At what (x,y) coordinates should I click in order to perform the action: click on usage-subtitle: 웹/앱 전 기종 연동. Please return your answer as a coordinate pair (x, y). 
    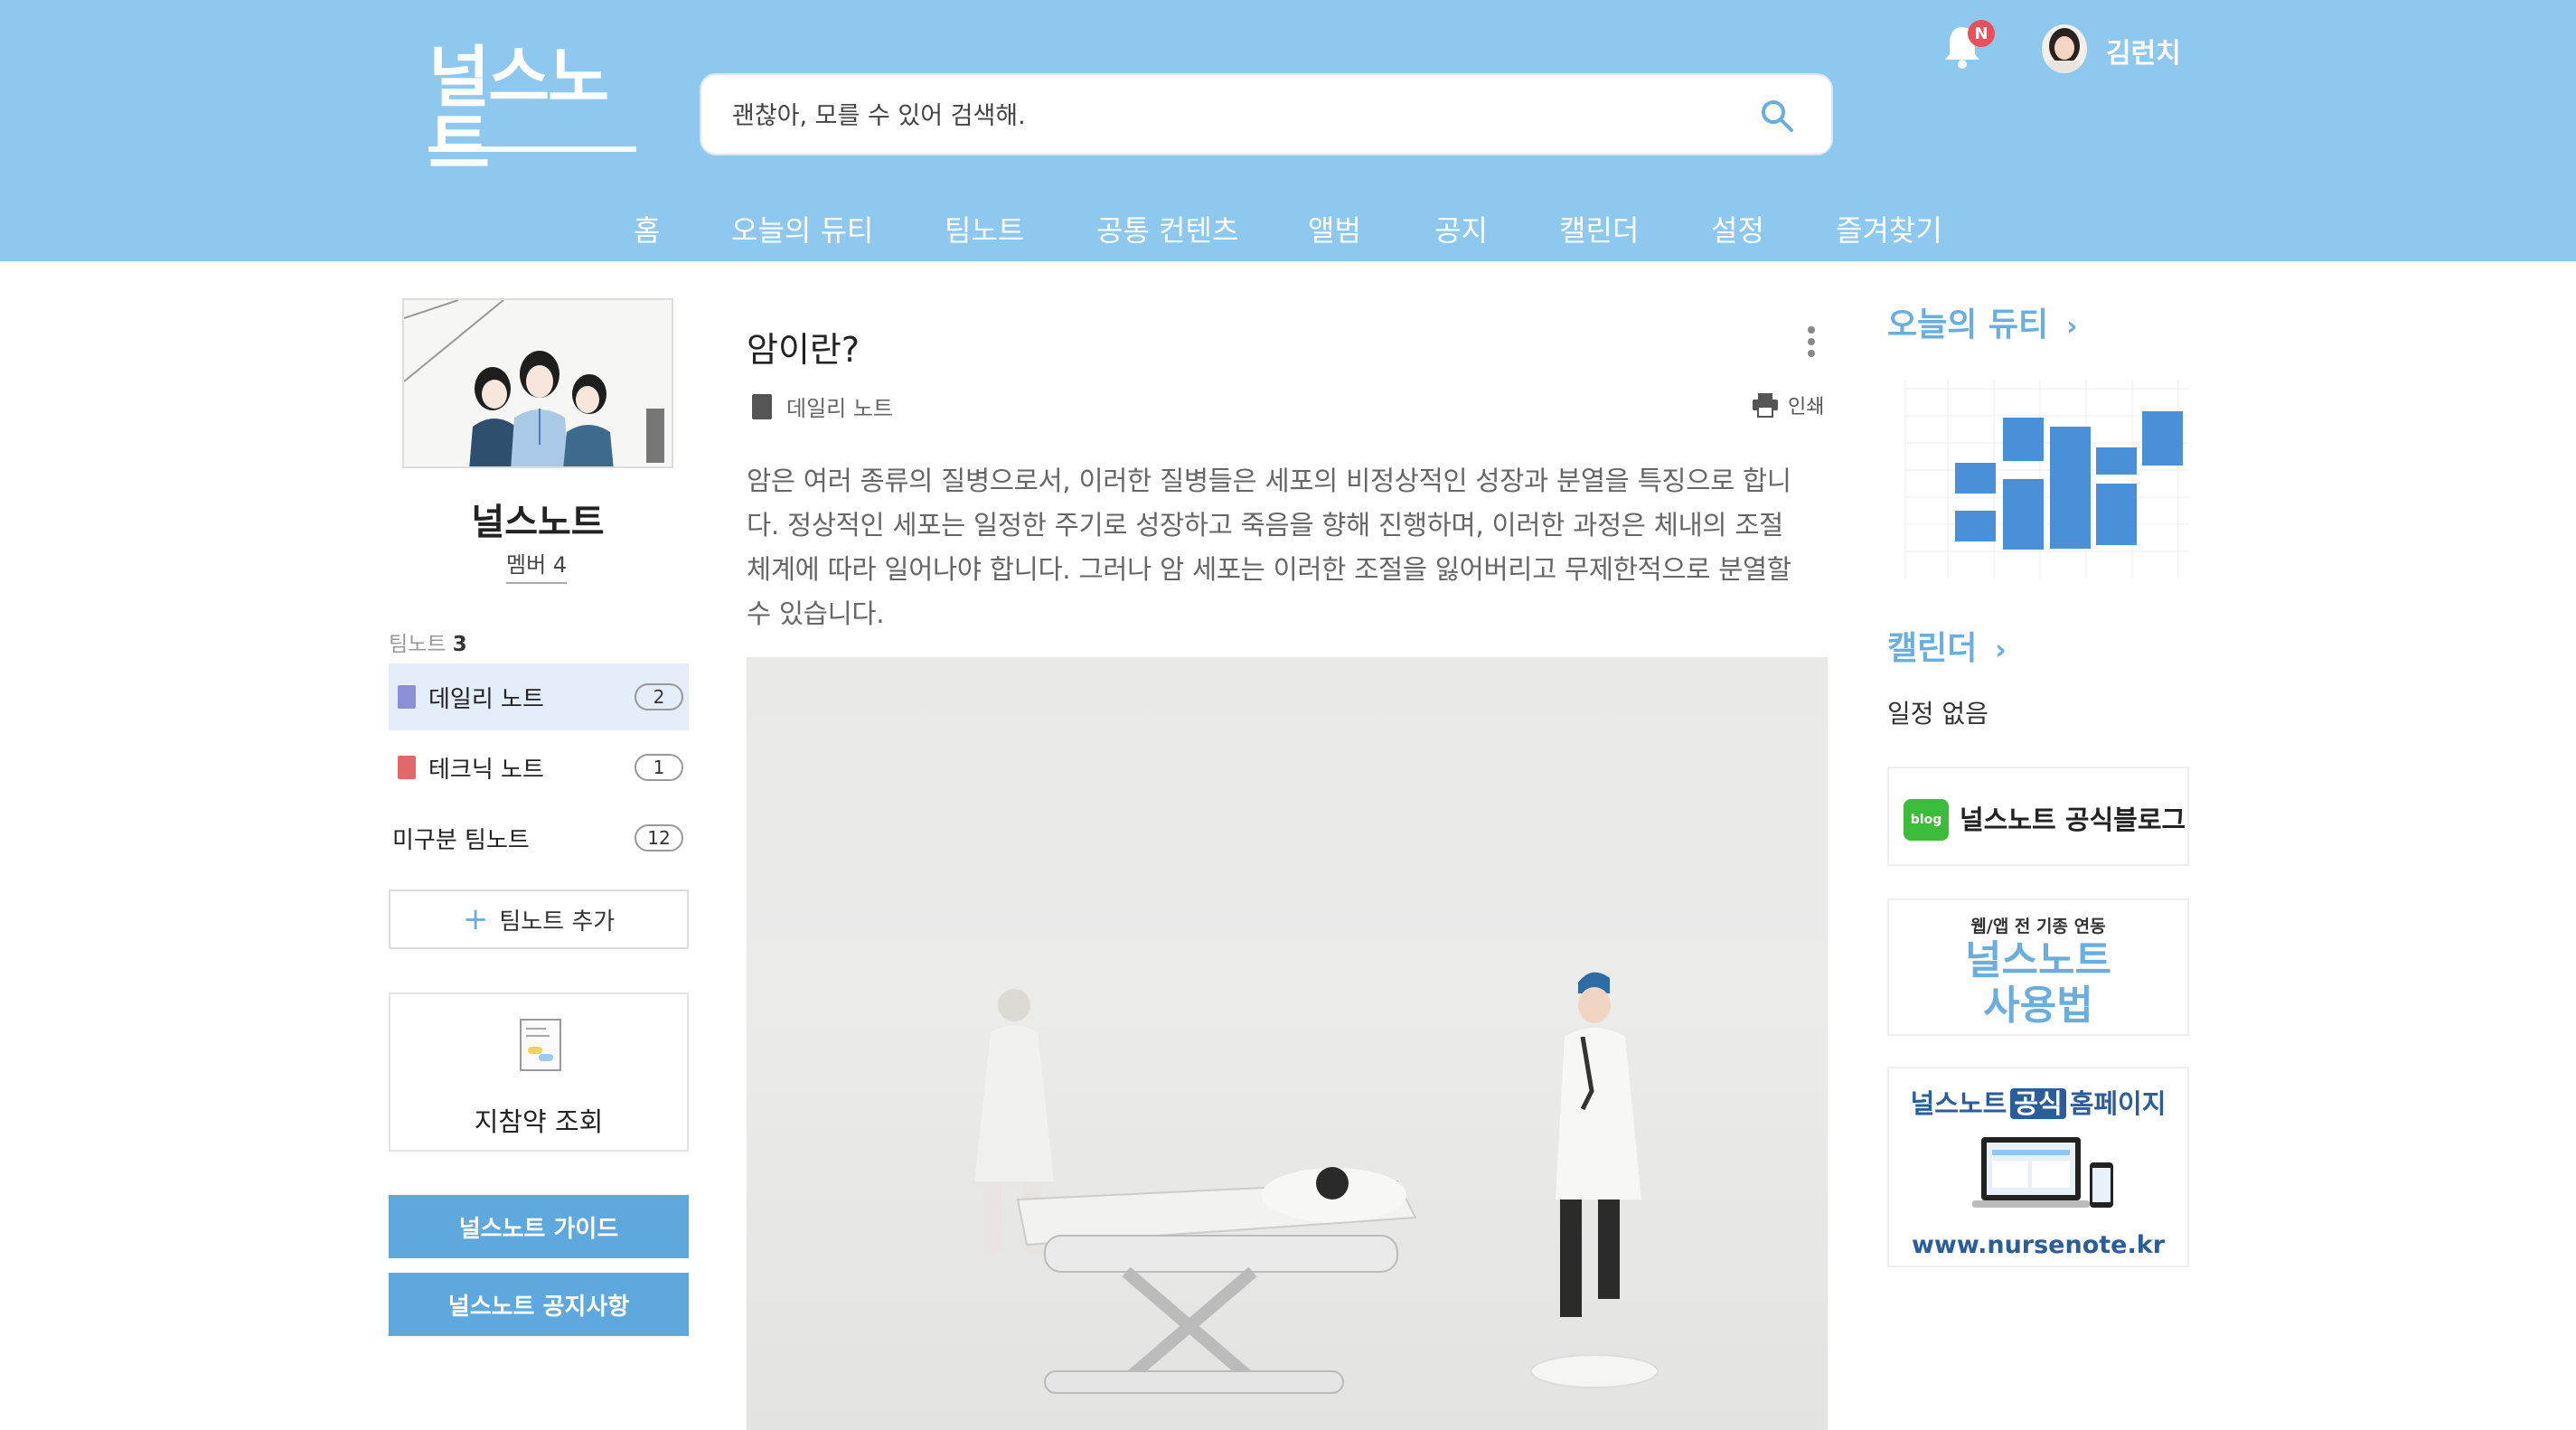
    Looking at the image, I should click on (2038, 927).